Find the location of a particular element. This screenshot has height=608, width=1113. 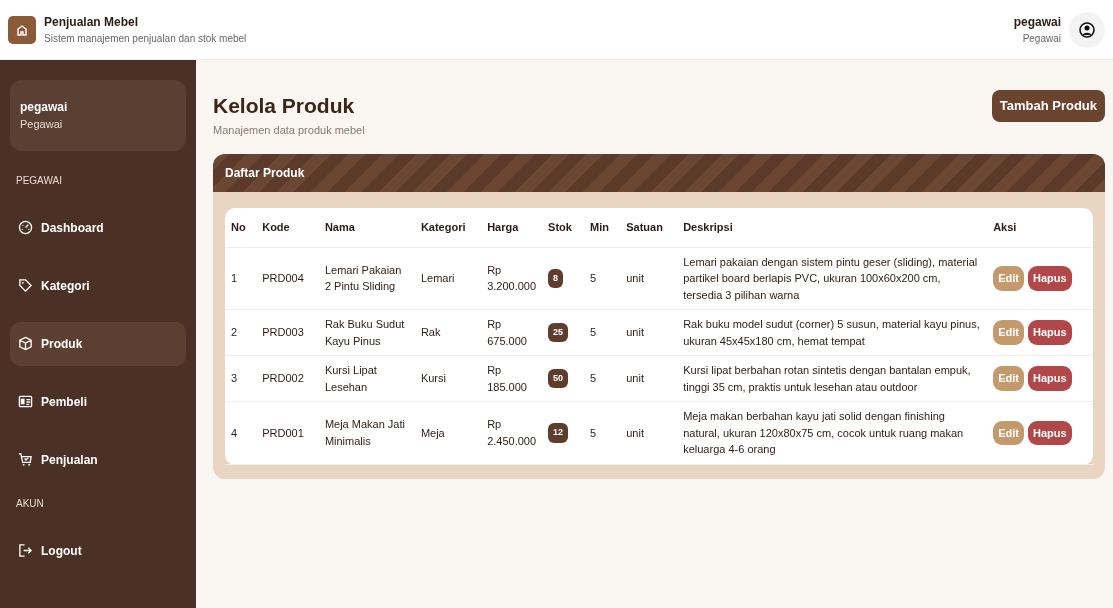

column-header: Nama is located at coordinates (366, 227).